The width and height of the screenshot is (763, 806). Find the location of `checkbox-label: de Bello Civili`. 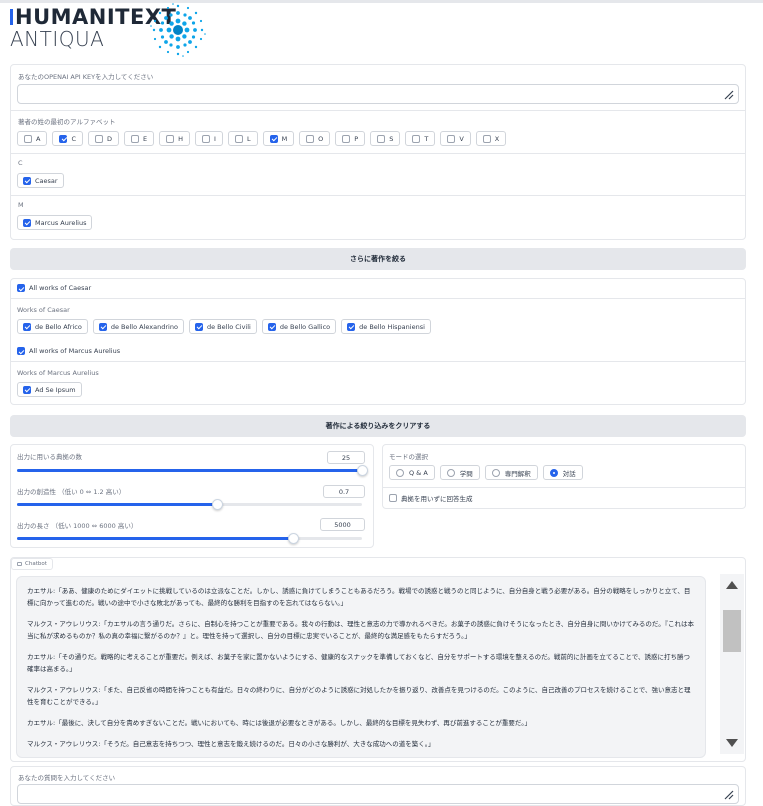

checkbox-label: de Bello Civili is located at coordinates (228, 326).